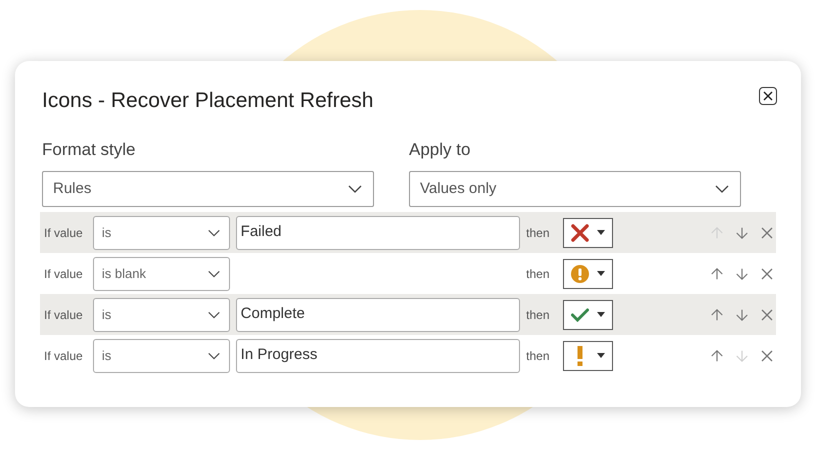 The image size is (816, 468). What do you see at coordinates (161, 273) in the screenshot?
I see `condition-dropdown: is blank` at bounding box center [161, 273].